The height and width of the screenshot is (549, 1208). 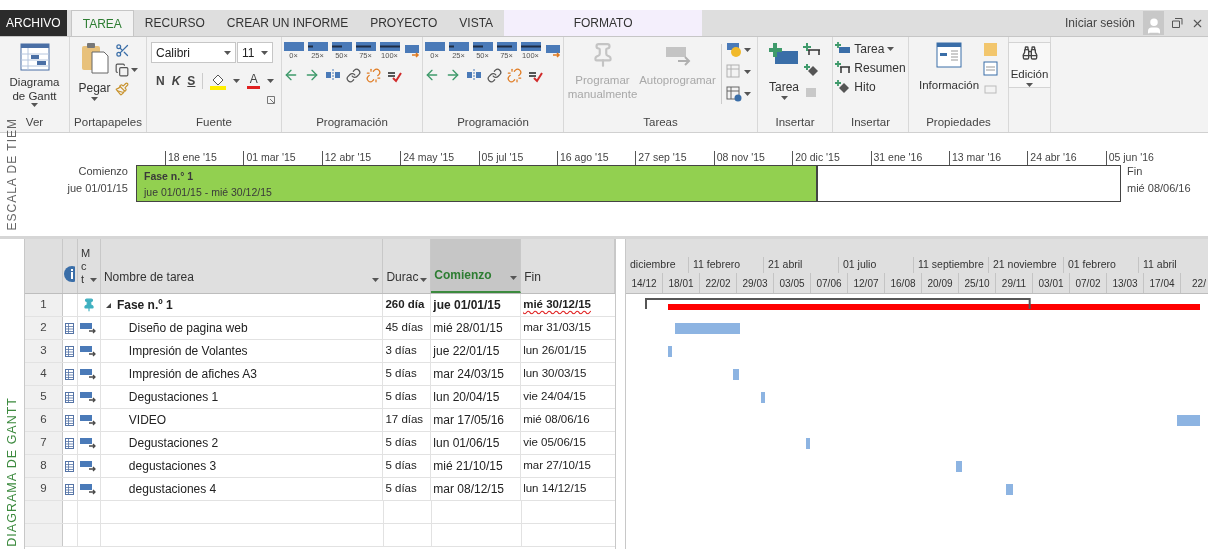 I want to click on ribbon-tab: PROYECTO, so click(x=404, y=23).